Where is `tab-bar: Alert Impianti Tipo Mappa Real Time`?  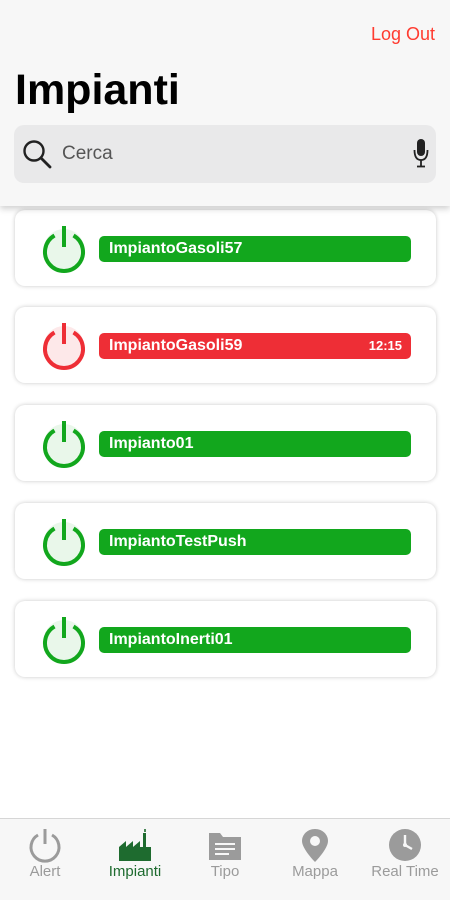
tab-bar: Alert Impianti Tipo Mappa Real Time is located at coordinates (225, 859).